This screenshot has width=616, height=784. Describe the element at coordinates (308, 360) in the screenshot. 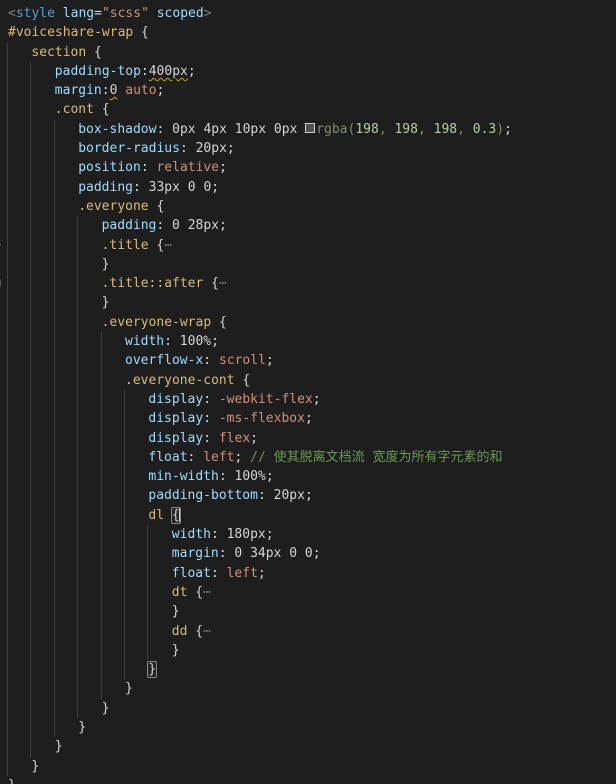

I see `code-line: overflow-x: scroll;` at that location.